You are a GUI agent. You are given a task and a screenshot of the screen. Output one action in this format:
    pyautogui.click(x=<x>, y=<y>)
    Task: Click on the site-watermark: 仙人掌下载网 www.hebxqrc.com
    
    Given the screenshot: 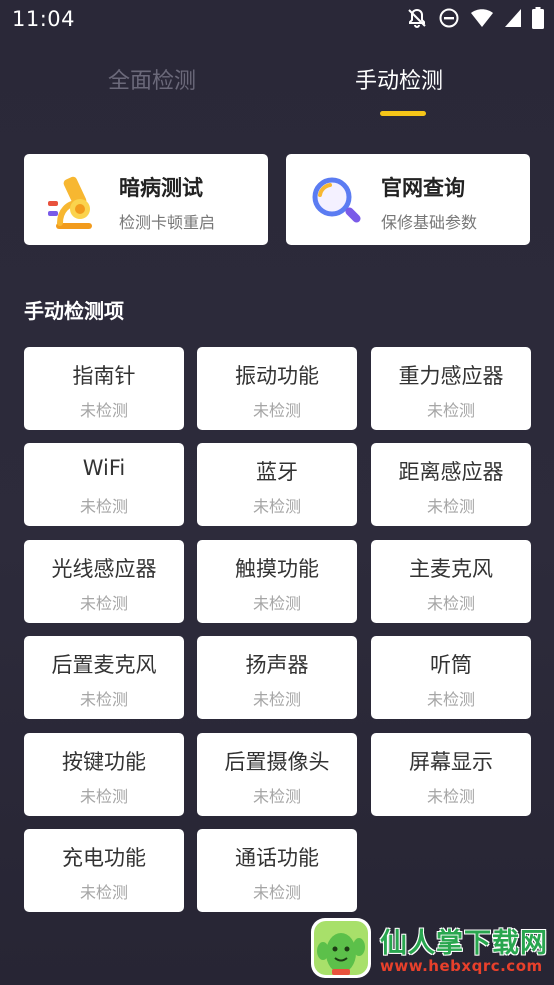 What is the action you would take?
    pyautogui.click(x=428, y=949)
    